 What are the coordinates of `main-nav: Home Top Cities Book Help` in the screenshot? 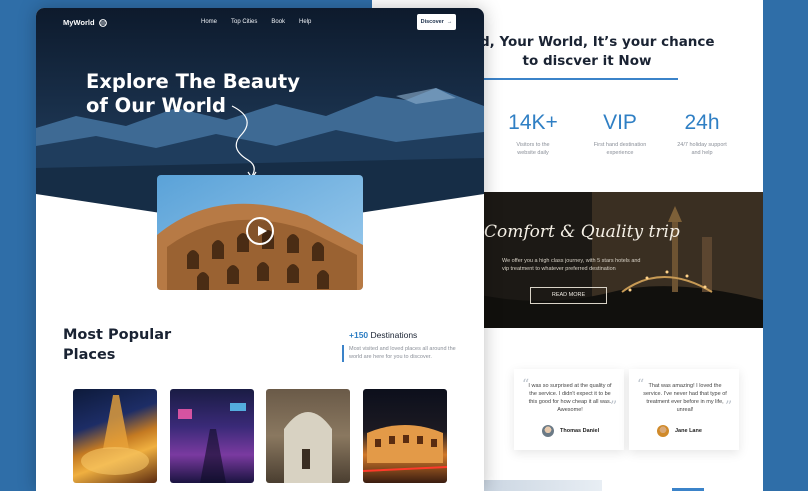 It's located at (256, 22).